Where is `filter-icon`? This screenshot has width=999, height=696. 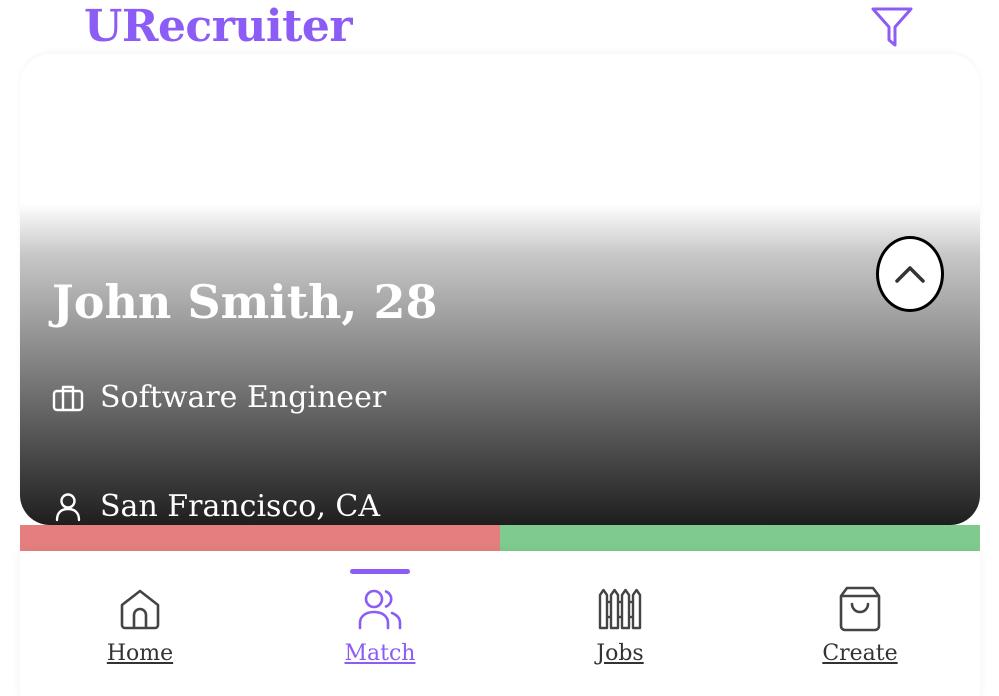 filter-icon is located at coordinates (892, 27).